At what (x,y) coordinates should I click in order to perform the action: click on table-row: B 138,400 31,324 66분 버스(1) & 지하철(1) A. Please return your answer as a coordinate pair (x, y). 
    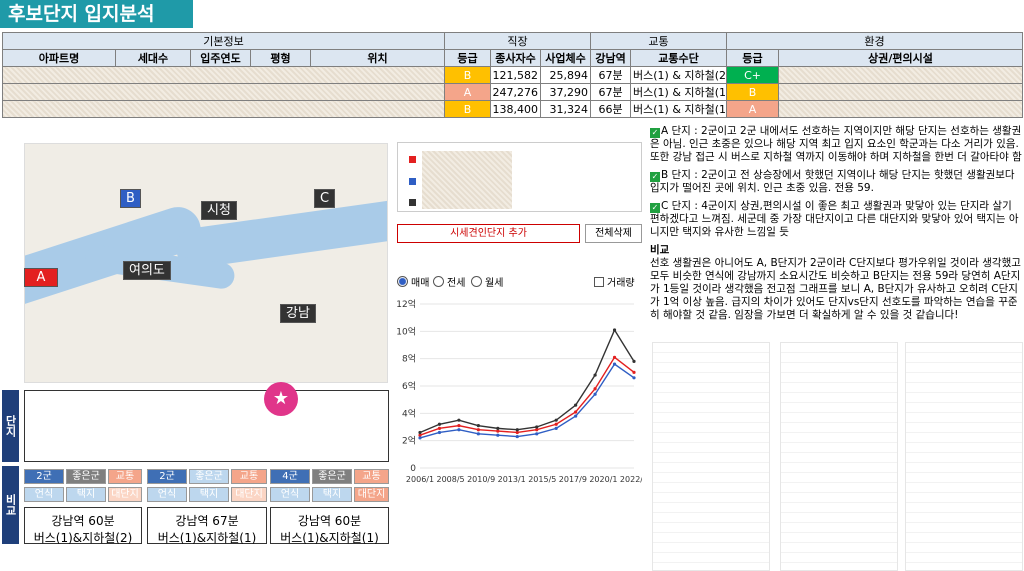
    Looking at the image, I should click on (513, 109).